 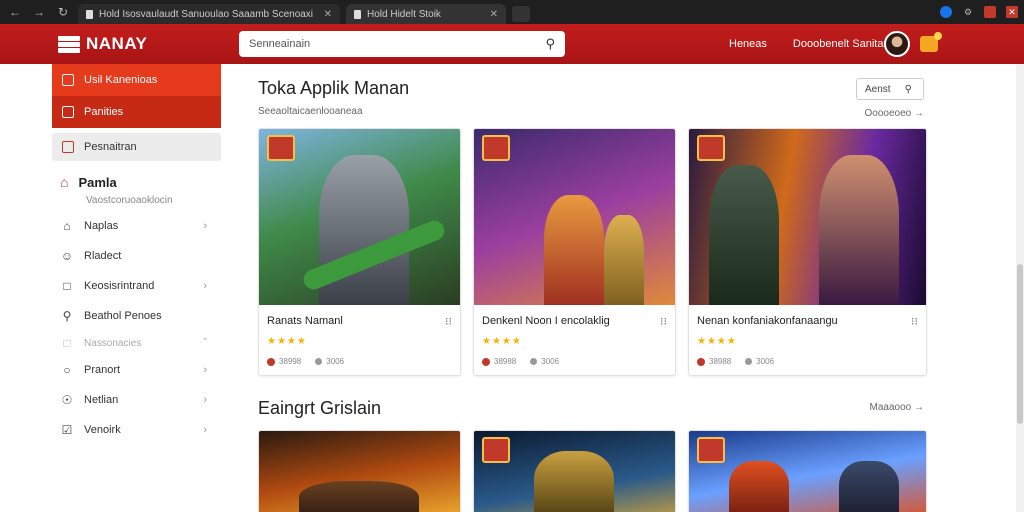 What do you see at coordinates (320, 408) in the screenshot?
I see `section-title-2: Eaingrt Grislain` at bounding box center [320, 408].